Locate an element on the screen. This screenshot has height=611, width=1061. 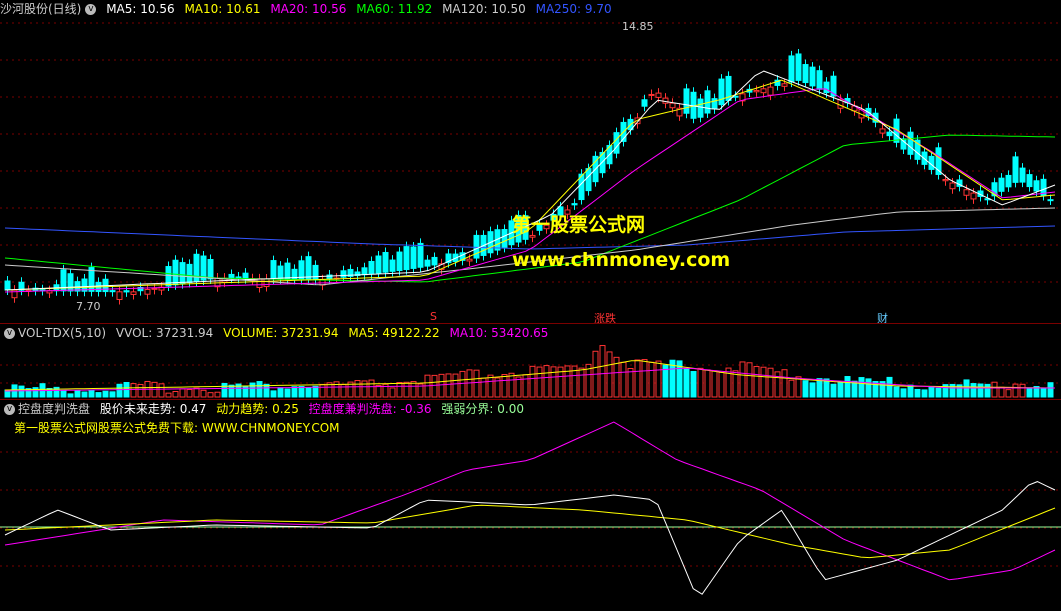
event-marker-s: S is located at coordinates (433, 316).